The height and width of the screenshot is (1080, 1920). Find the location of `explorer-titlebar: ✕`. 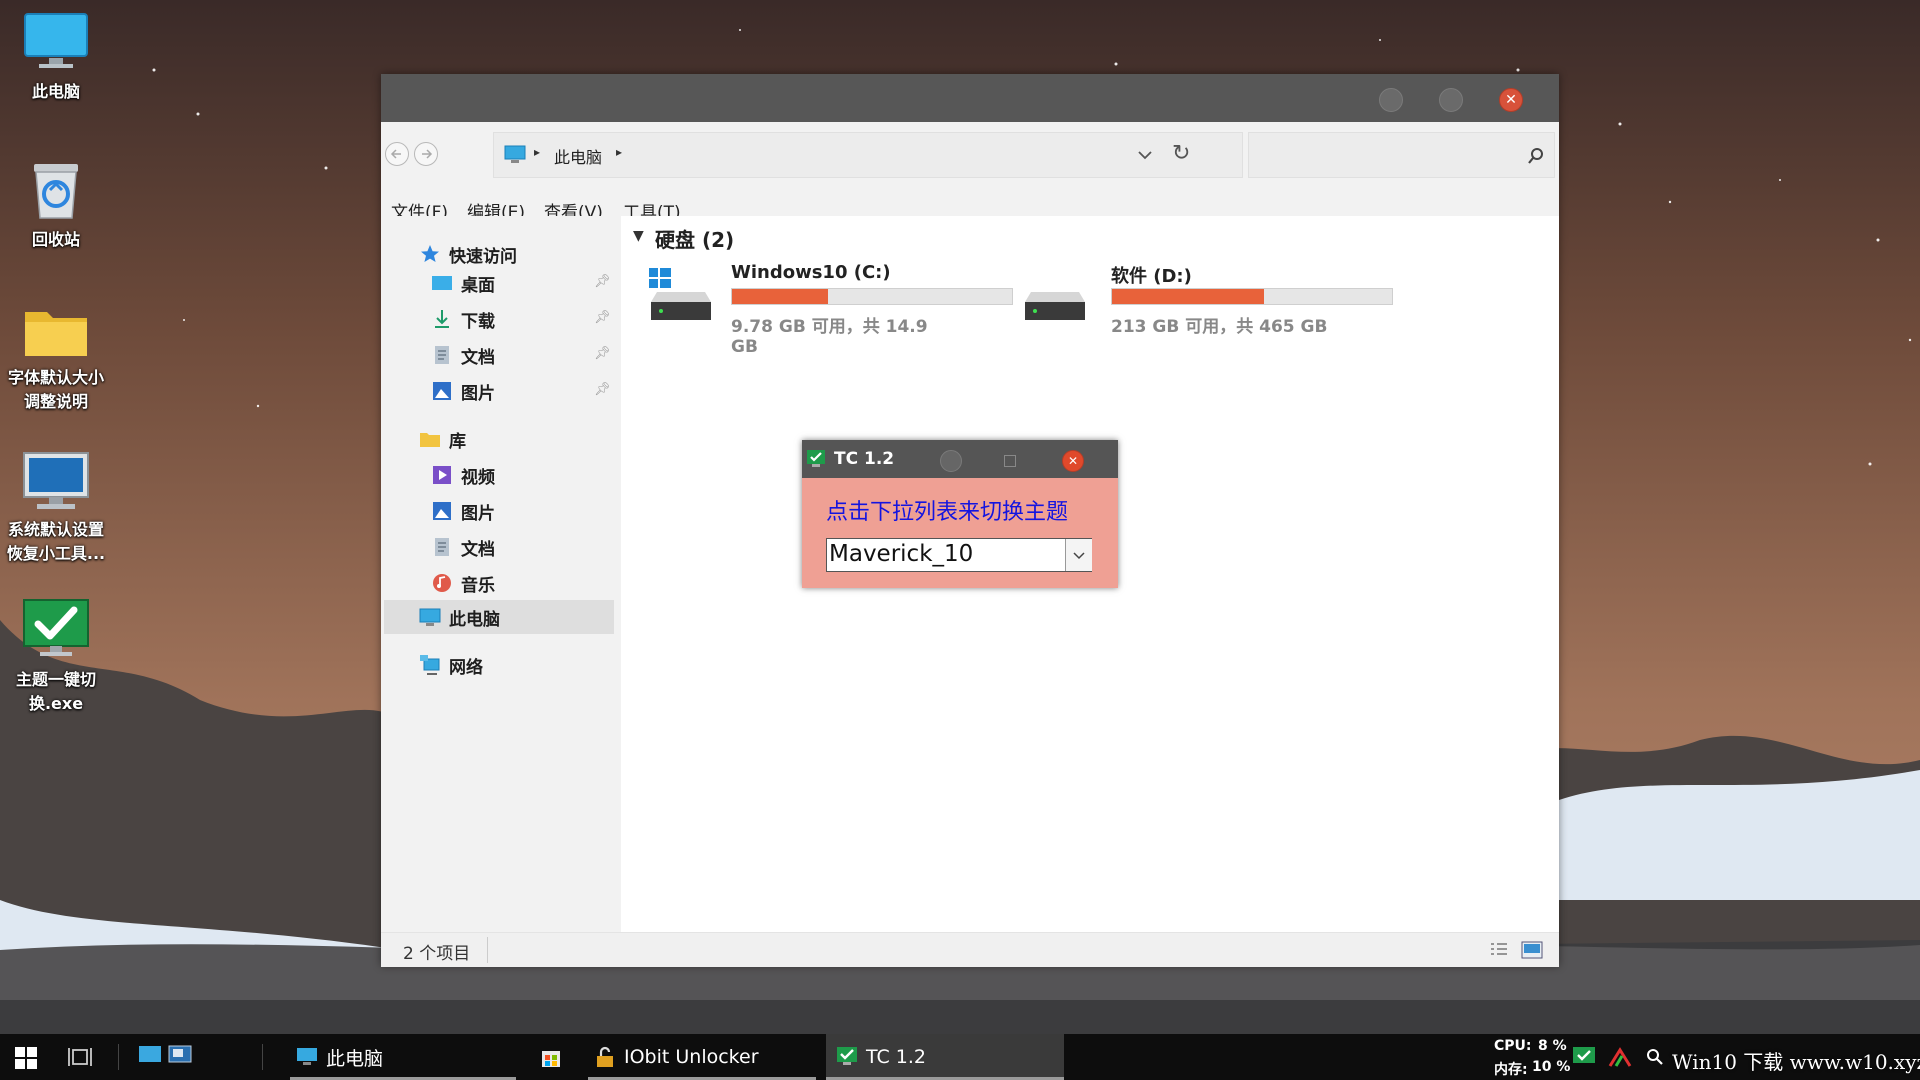

explorer-titlebar: ✕ is located at coordinates (970, 98).